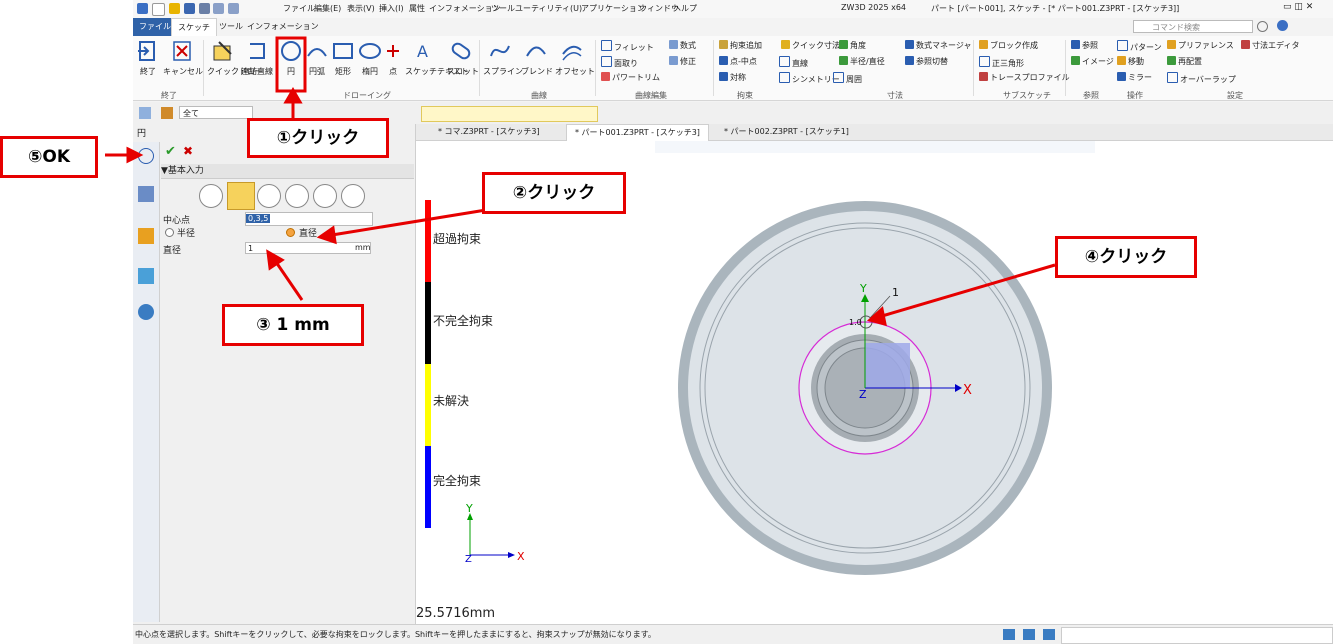  I want to click on arrow-5-head, so click(135, 155).